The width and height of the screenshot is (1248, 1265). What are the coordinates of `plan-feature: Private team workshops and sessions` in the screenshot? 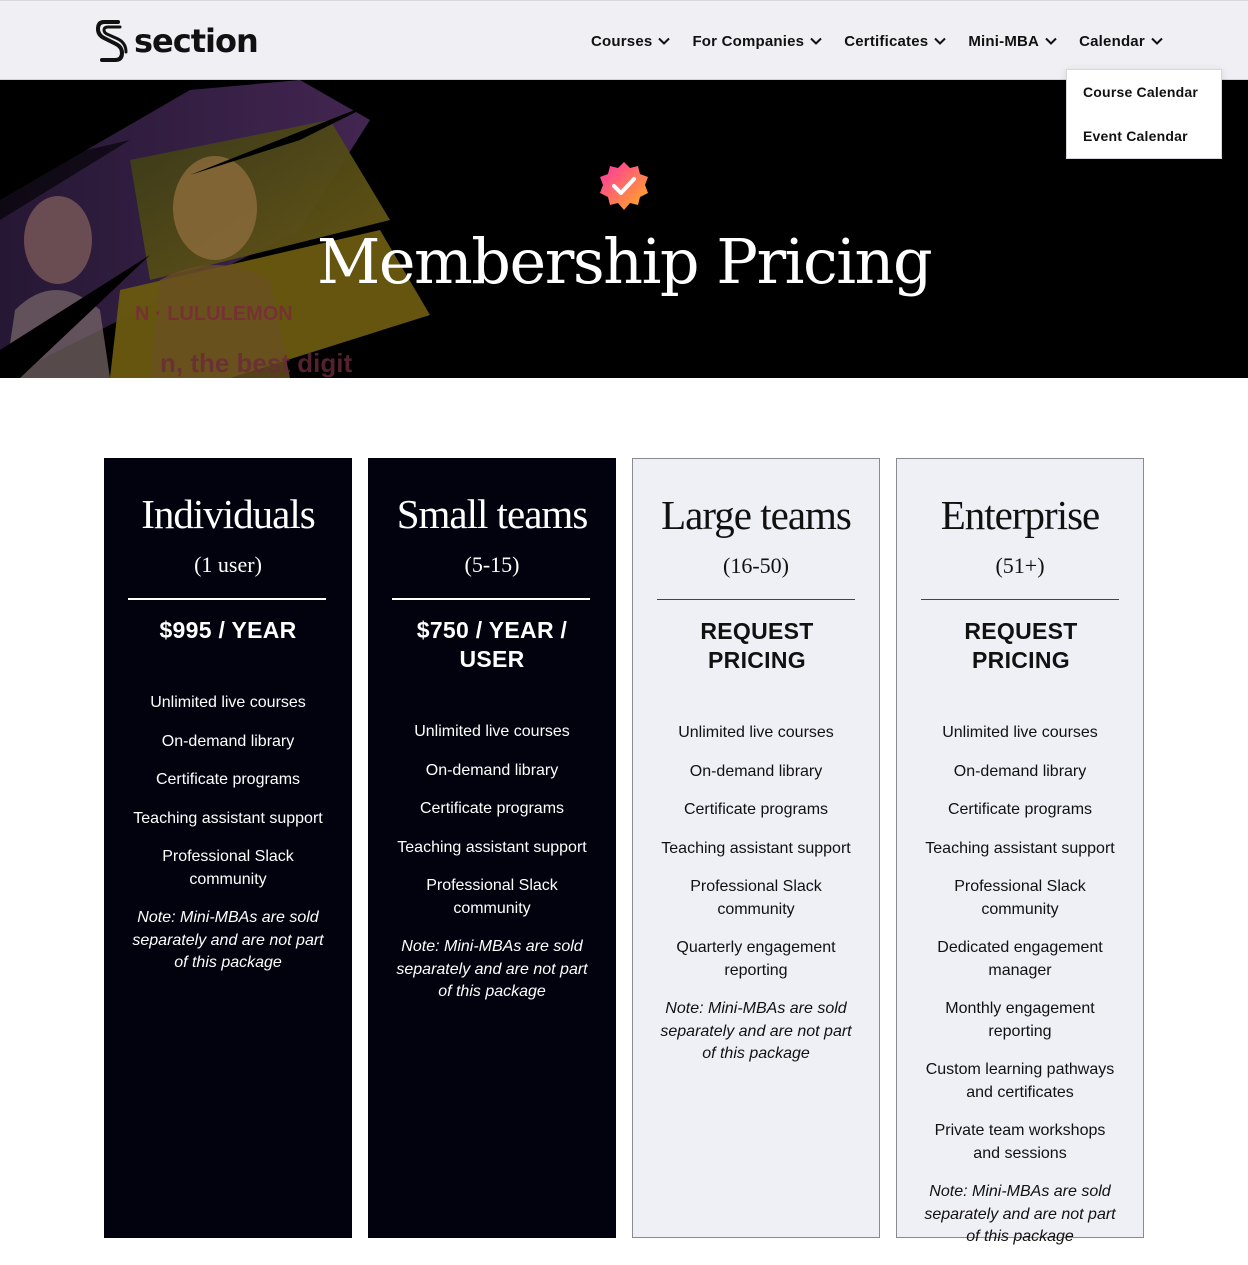 It's located at (1020, 1142).